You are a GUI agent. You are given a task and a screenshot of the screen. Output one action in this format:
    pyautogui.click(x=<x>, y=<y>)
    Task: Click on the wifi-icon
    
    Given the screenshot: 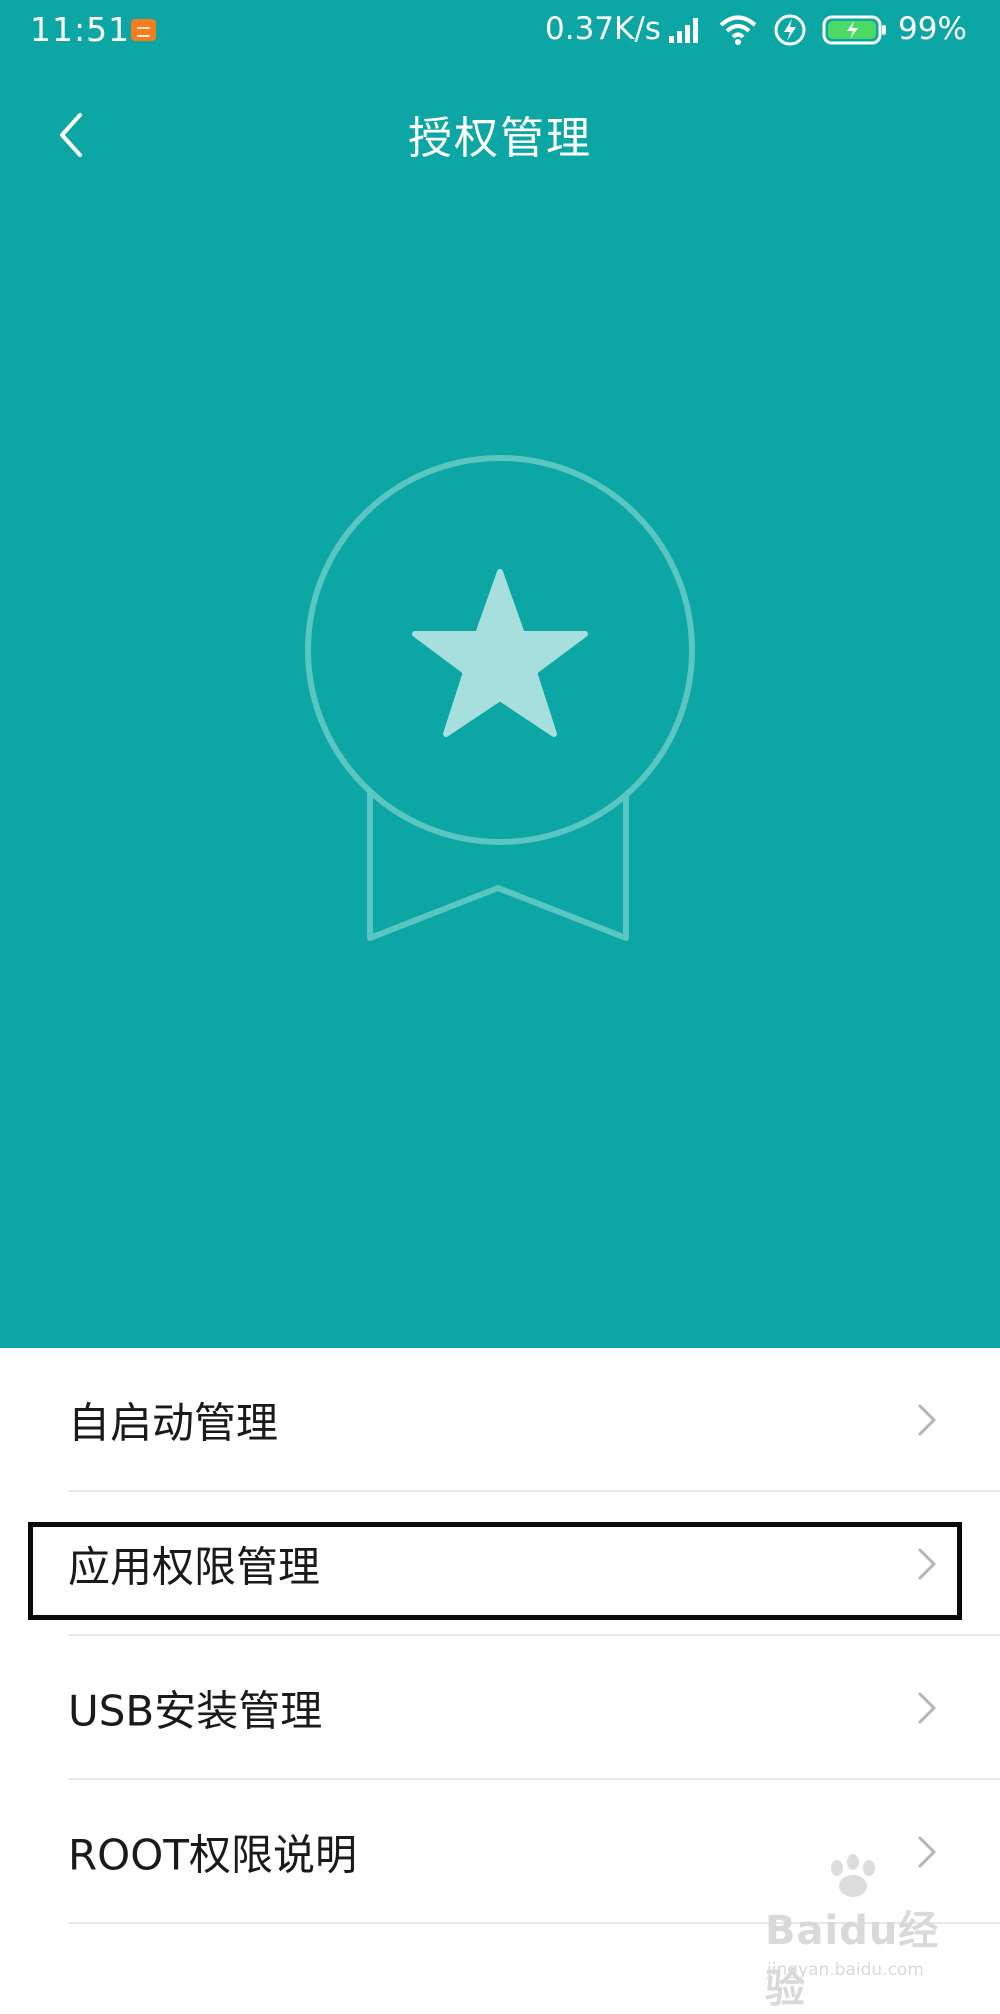 What is the action you would take?
    pyautogui.click(x=738, y=30)
    